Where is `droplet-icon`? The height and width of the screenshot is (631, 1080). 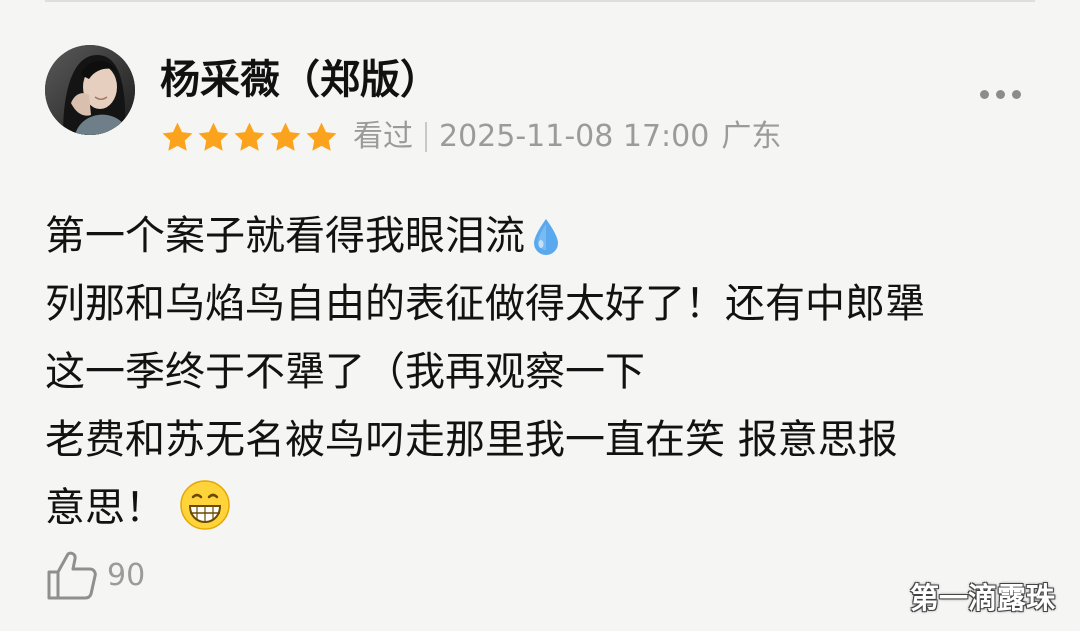
droplet-icon is located at coordinates (546, 244).